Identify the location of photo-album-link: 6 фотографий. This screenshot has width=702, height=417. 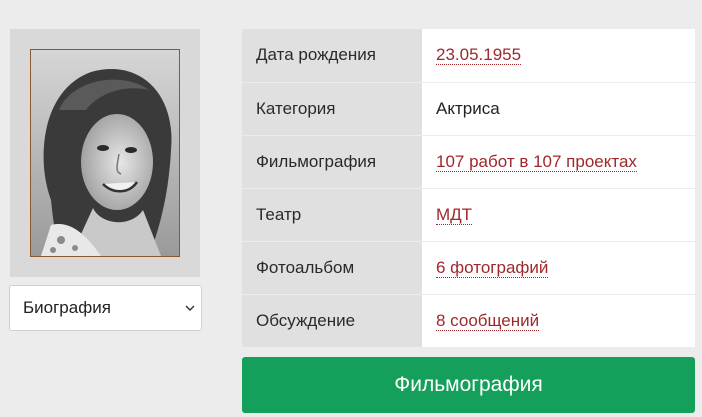
(492, 267).